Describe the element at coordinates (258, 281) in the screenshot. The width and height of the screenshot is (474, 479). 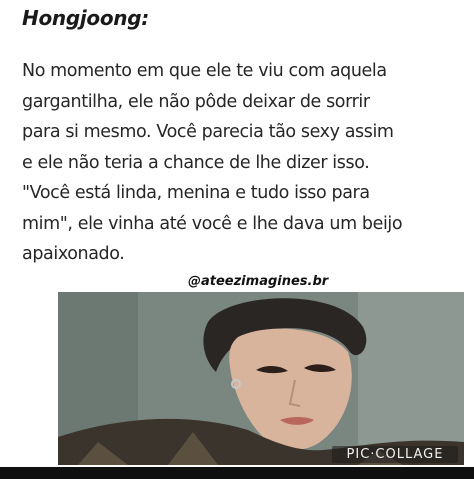
I see `watermark-handle: @ateezimagines.br` at that location.